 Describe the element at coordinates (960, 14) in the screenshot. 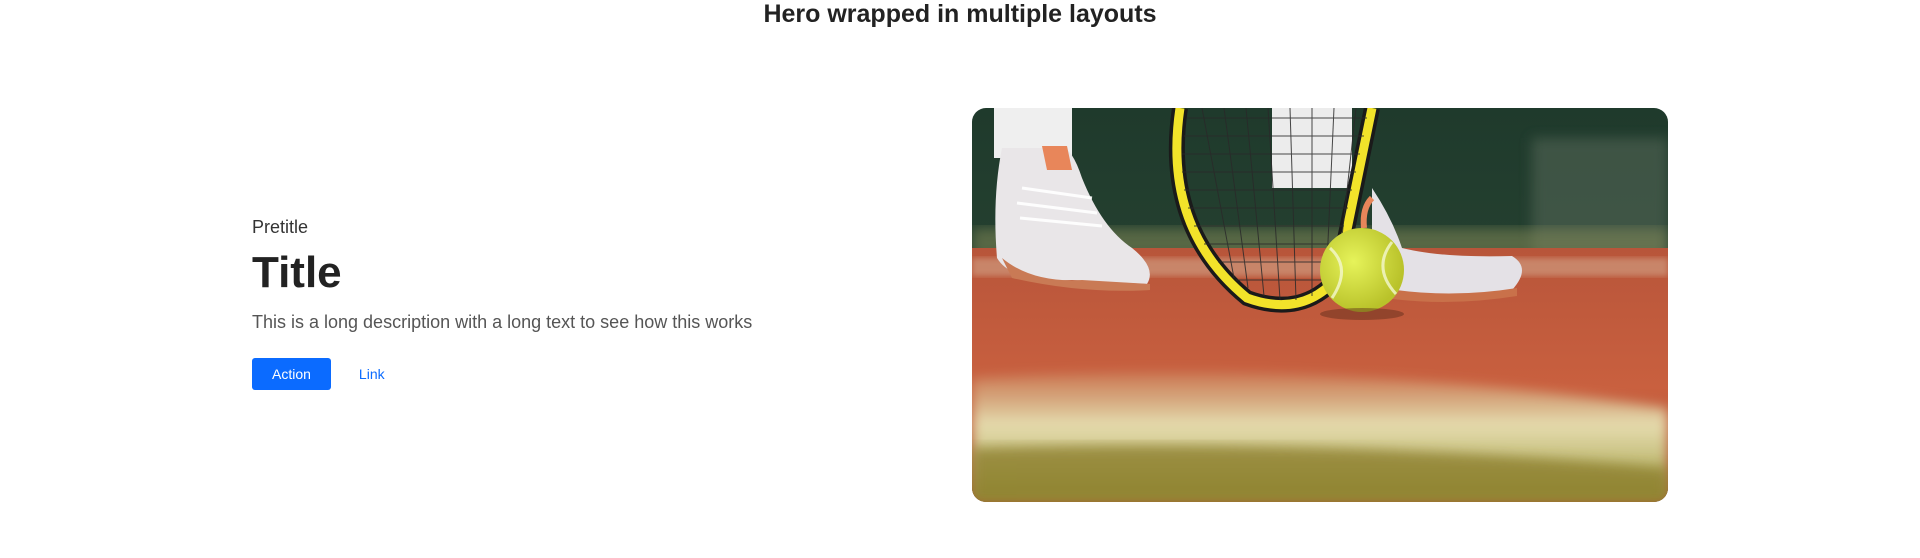

I see `story-heading: Hero wrapped in multiple layouts` at that location.